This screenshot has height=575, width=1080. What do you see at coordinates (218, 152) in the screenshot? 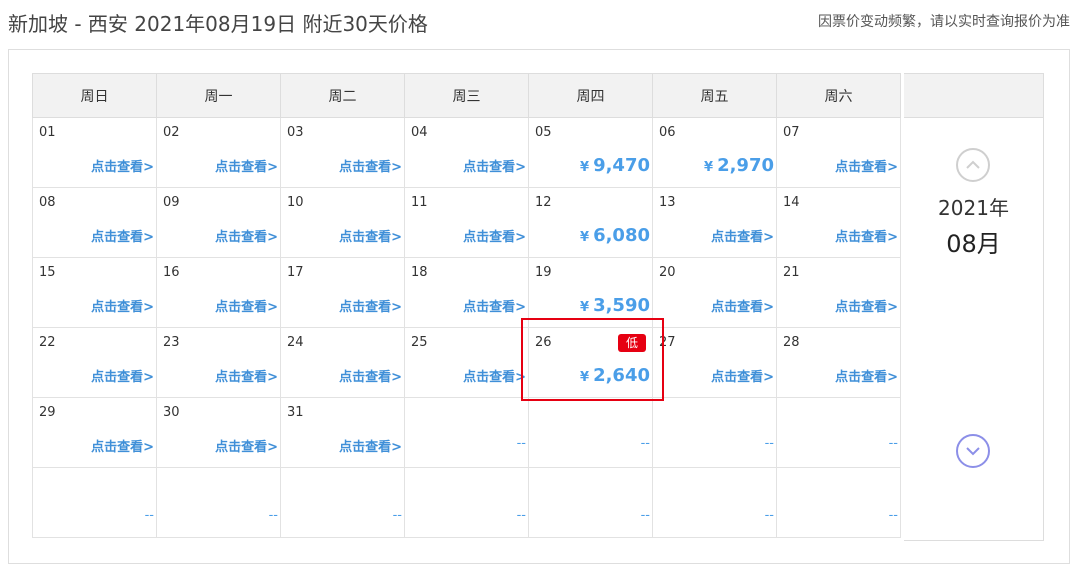
I see `calendar-day-02: 02 点击查看>` at bounding box center [218, 152].